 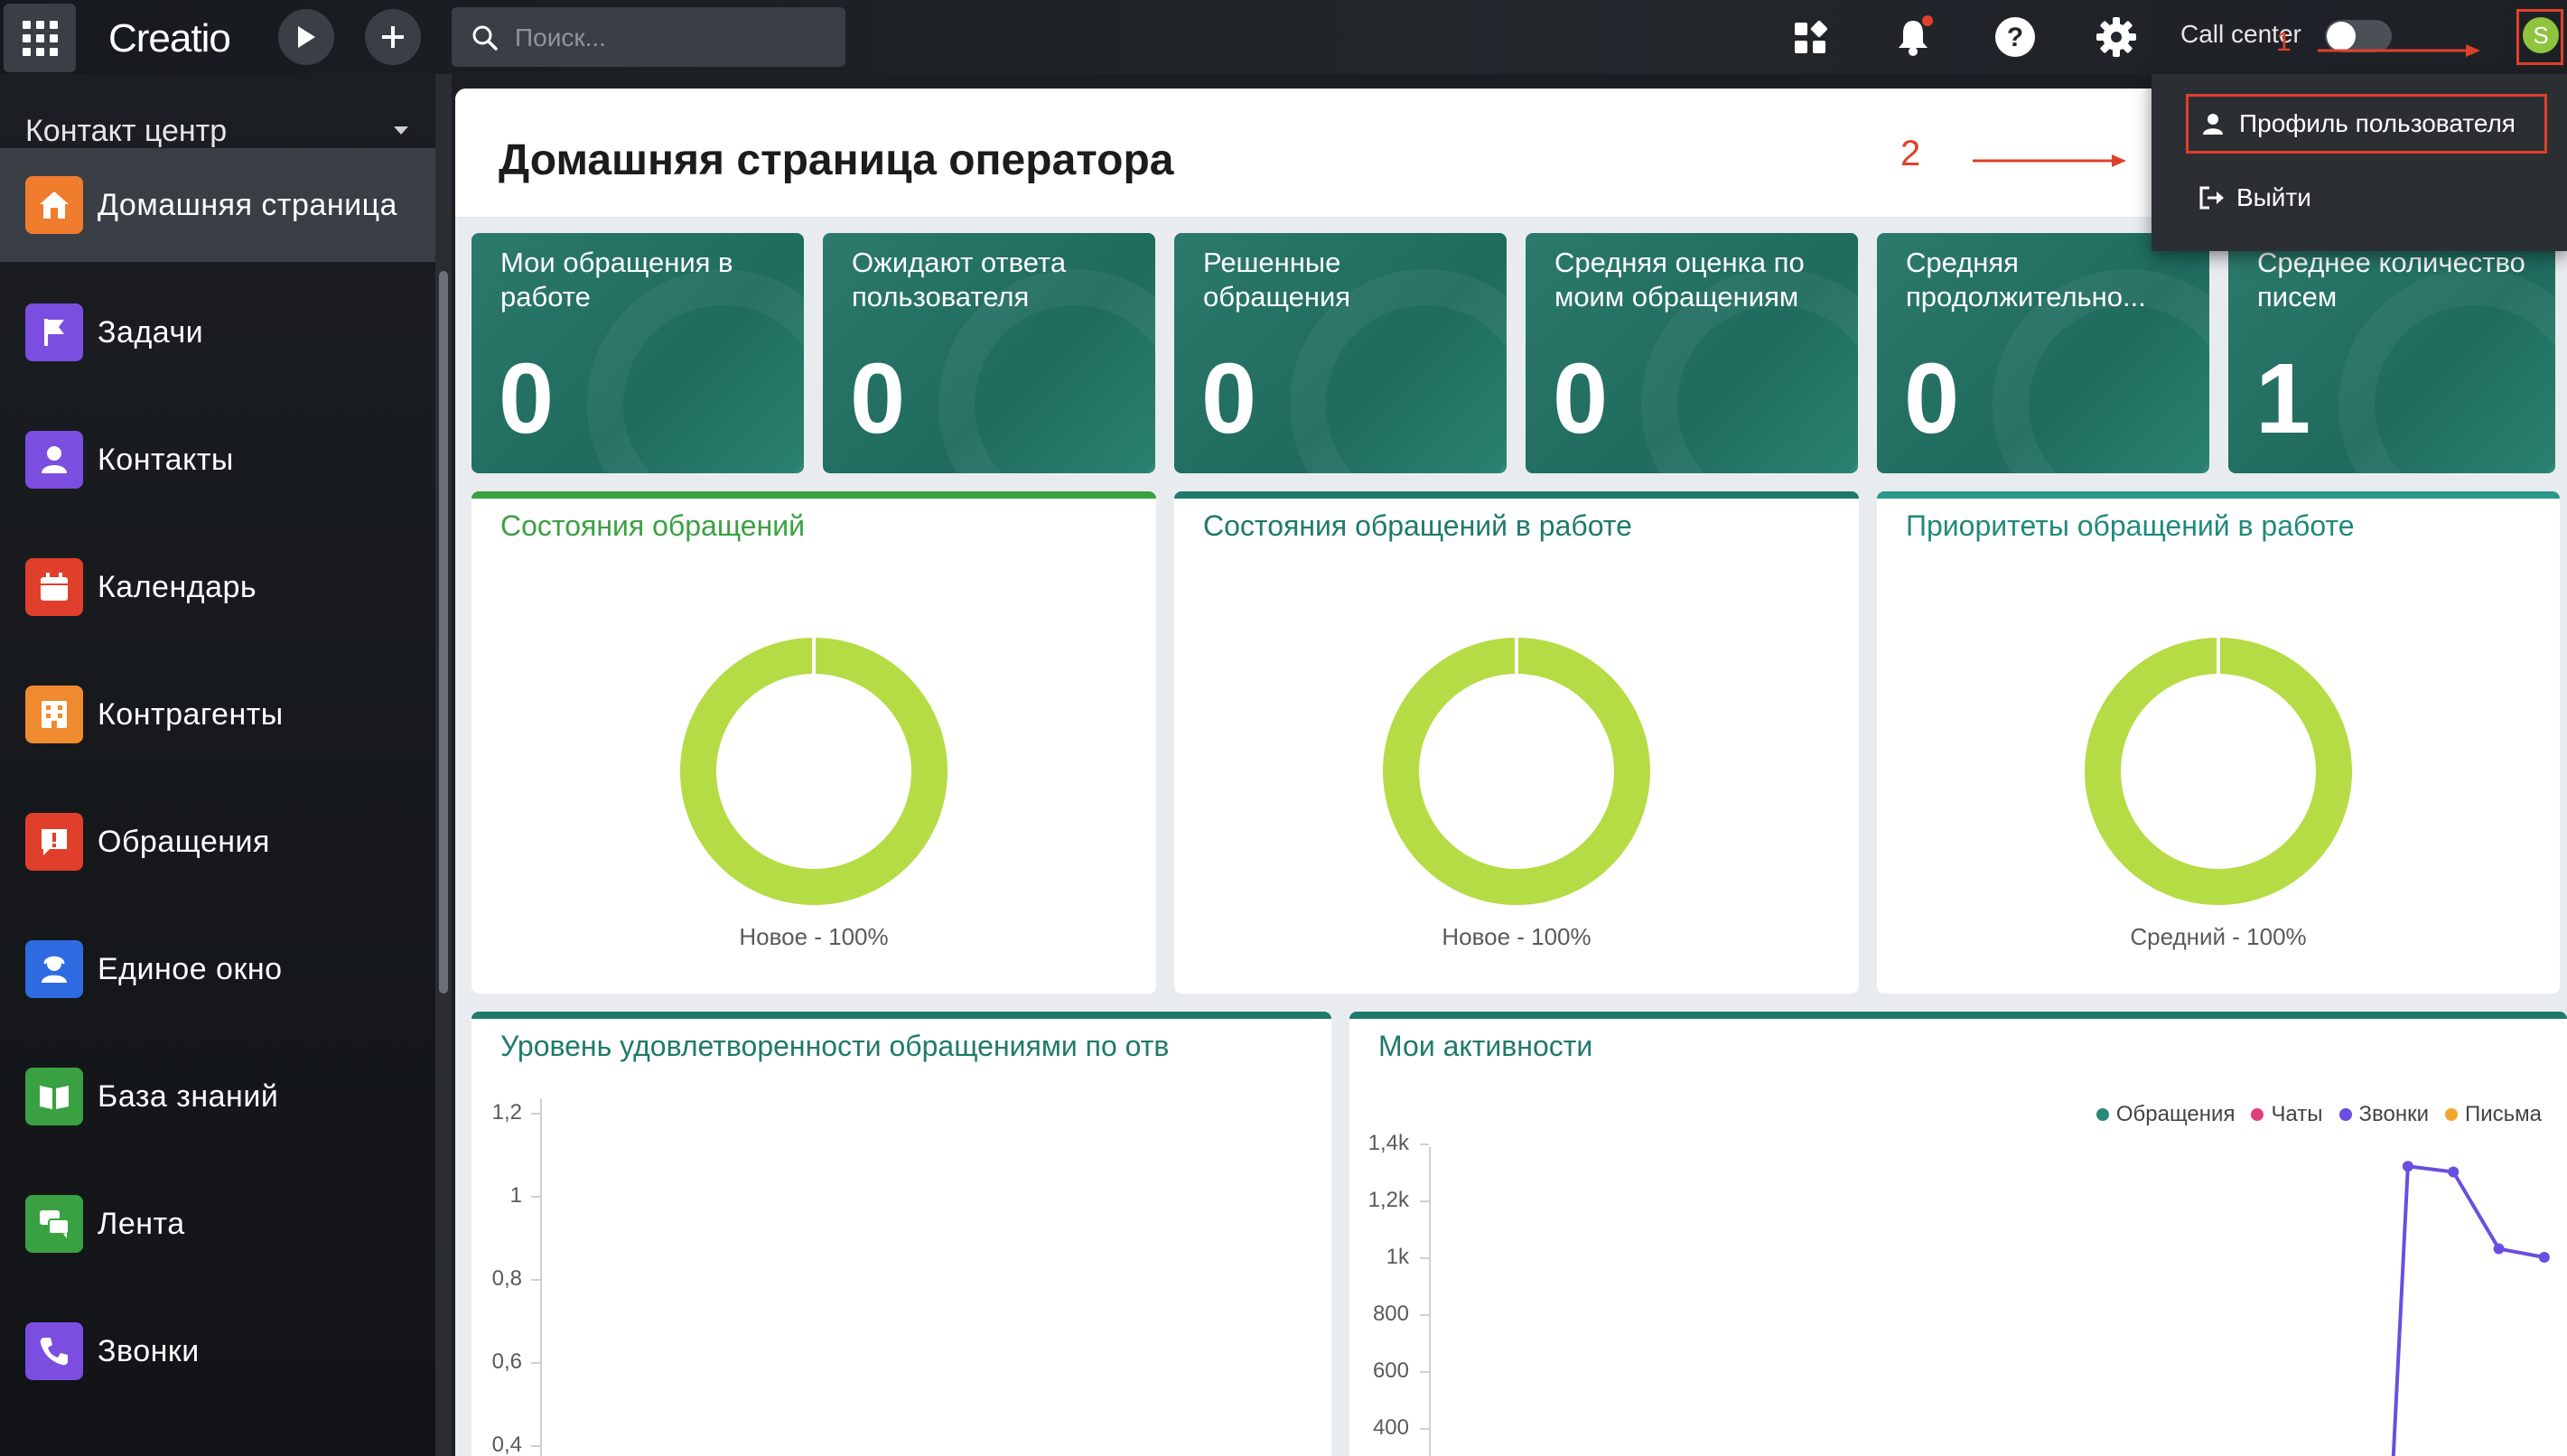 What do you see at coordinates (166, 459) in the screenshot?
I see `sidebar-item-label: Контакты` at bounding box center [166, 459].